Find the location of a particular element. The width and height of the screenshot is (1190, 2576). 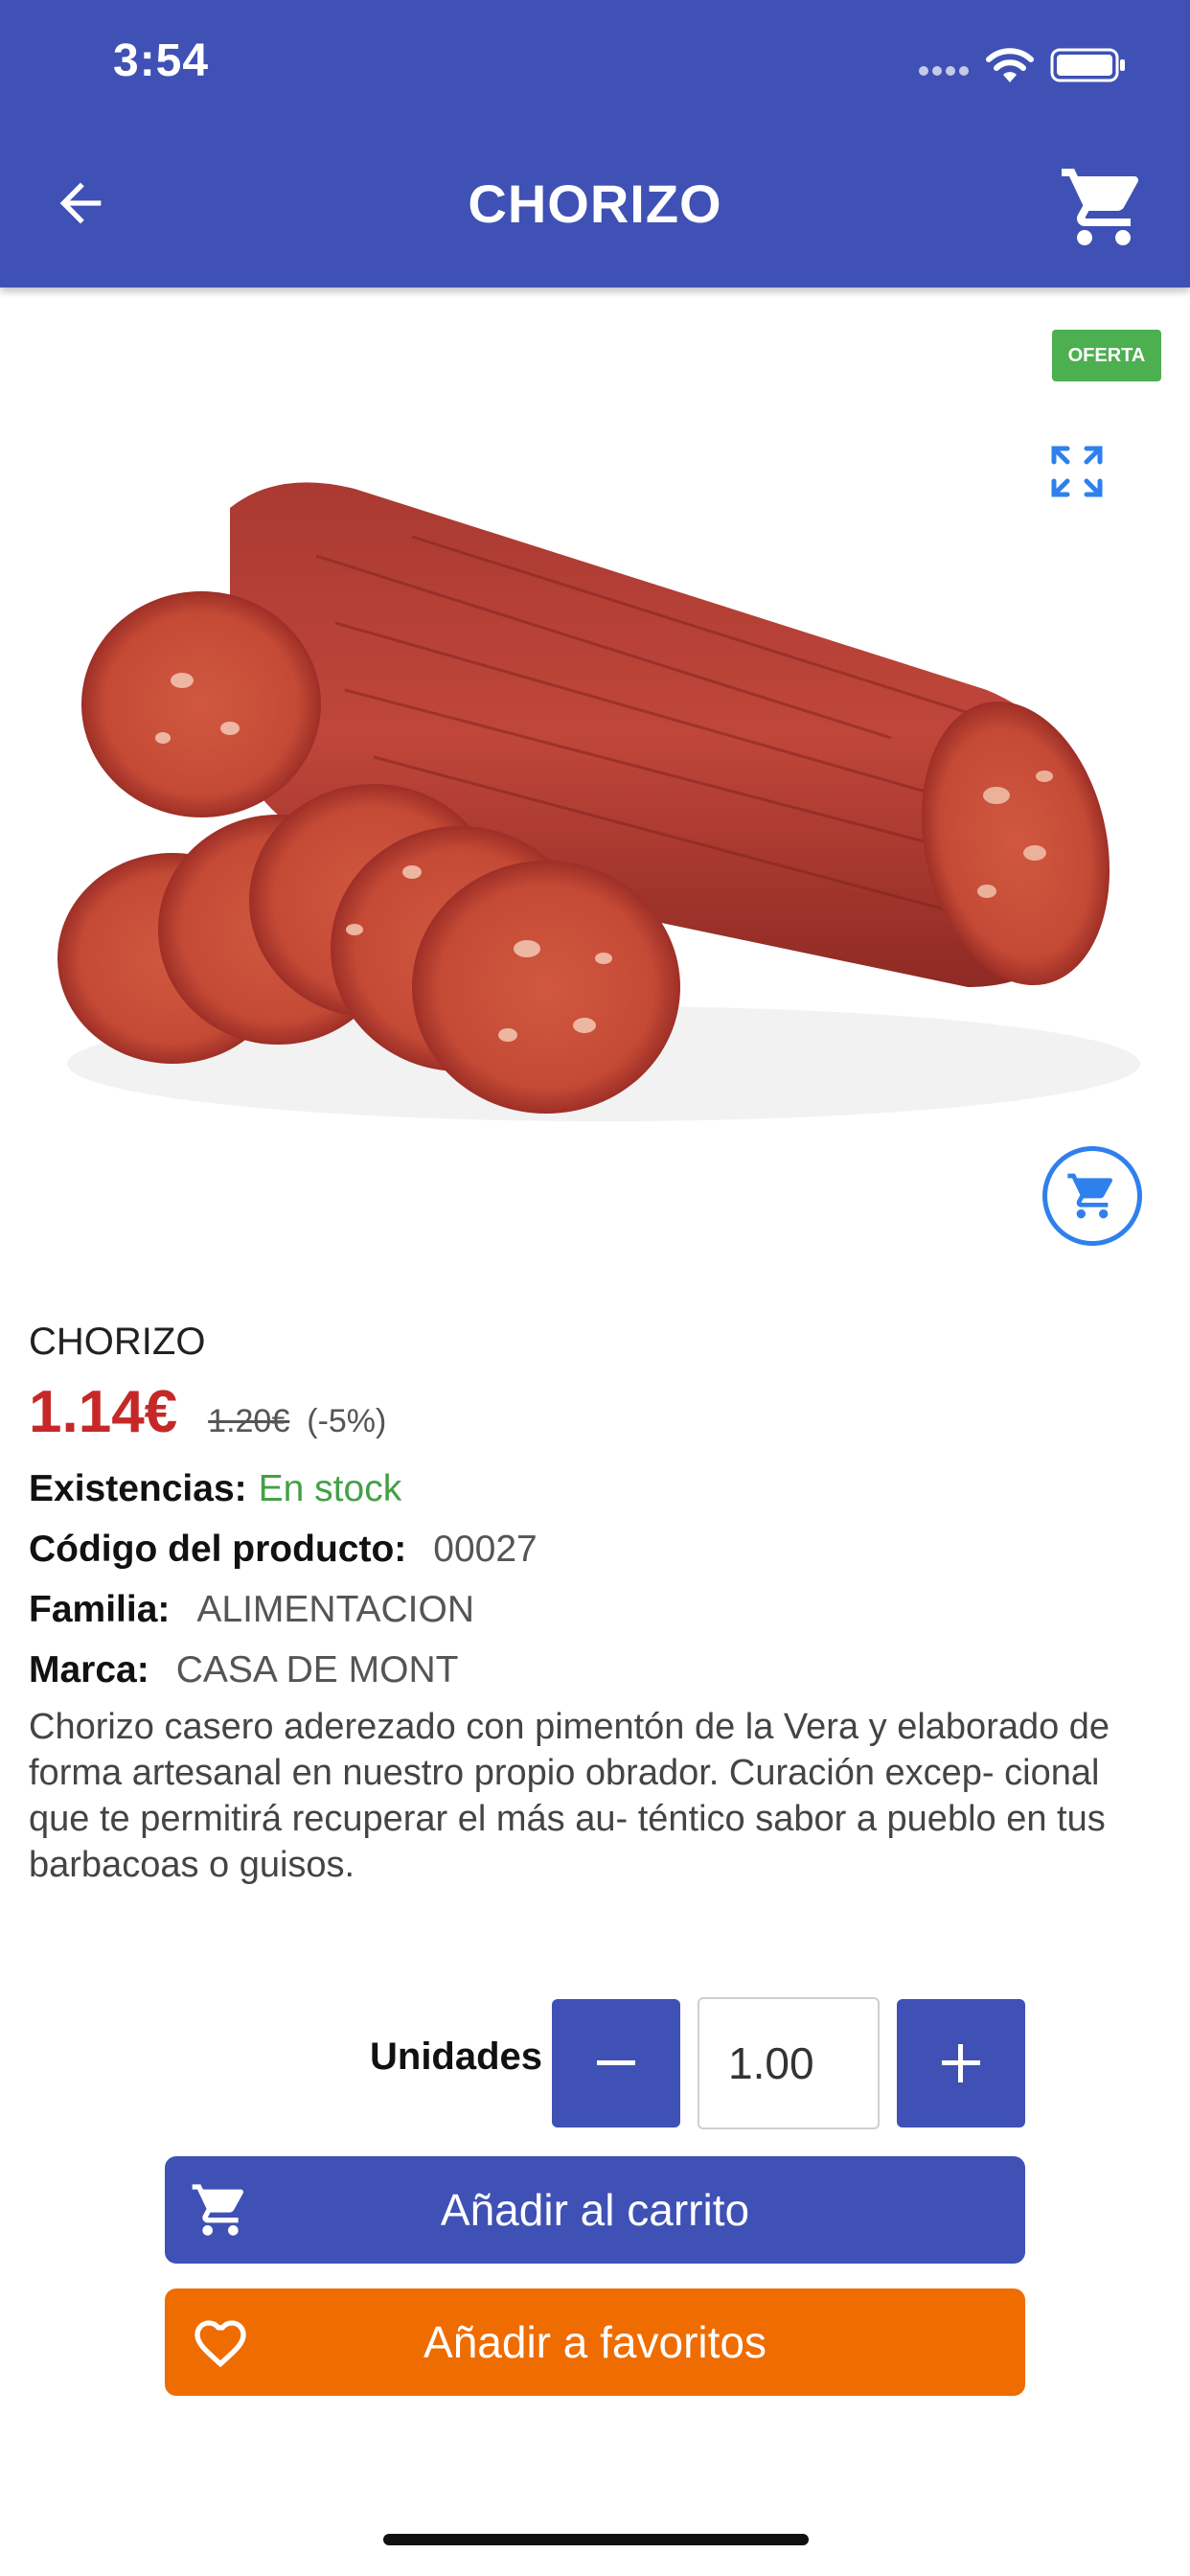

minus-icon is located at coordinates (616, 2062).